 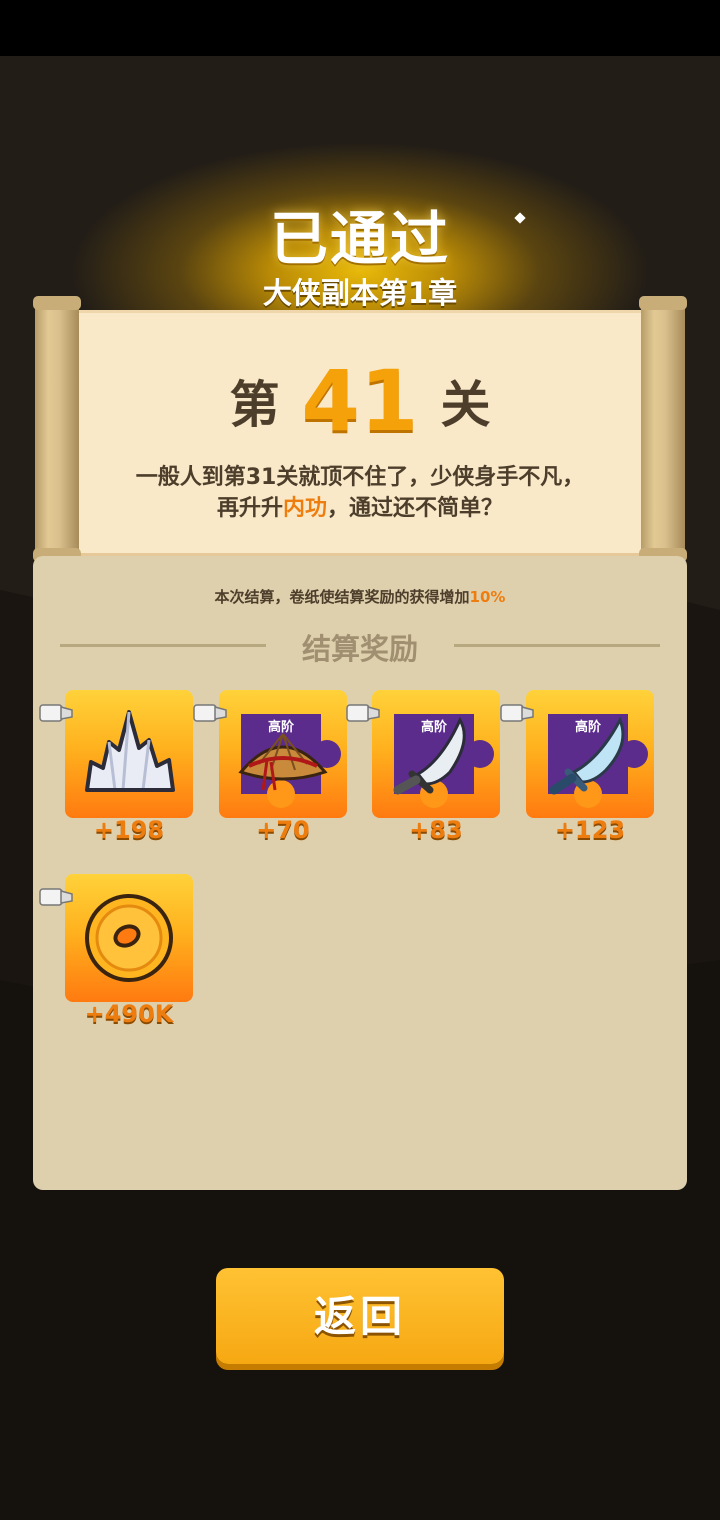 I want to click on bonus-note: 本次结算，卷纸使结算奖励的获得增加10%, so click(x=360, y=596).